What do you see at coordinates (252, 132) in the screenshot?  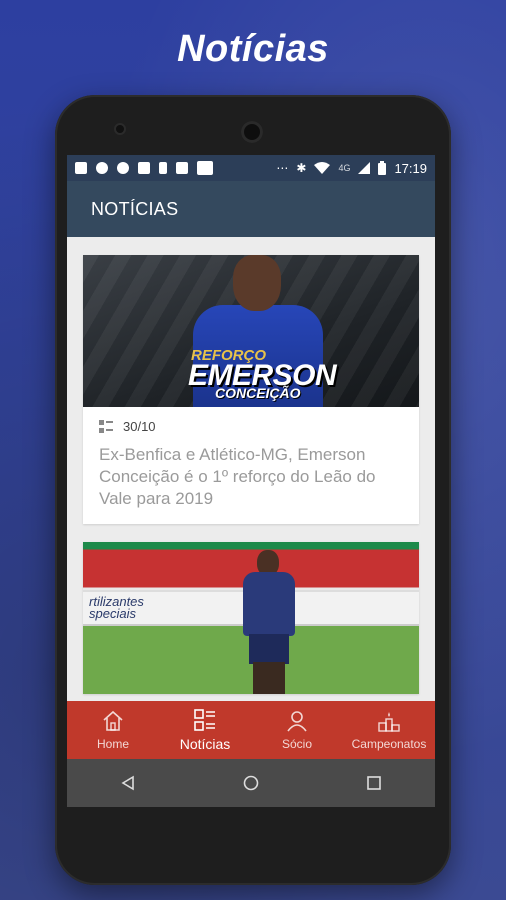 I see `speaker-icon` at bounding box center [252, 132].